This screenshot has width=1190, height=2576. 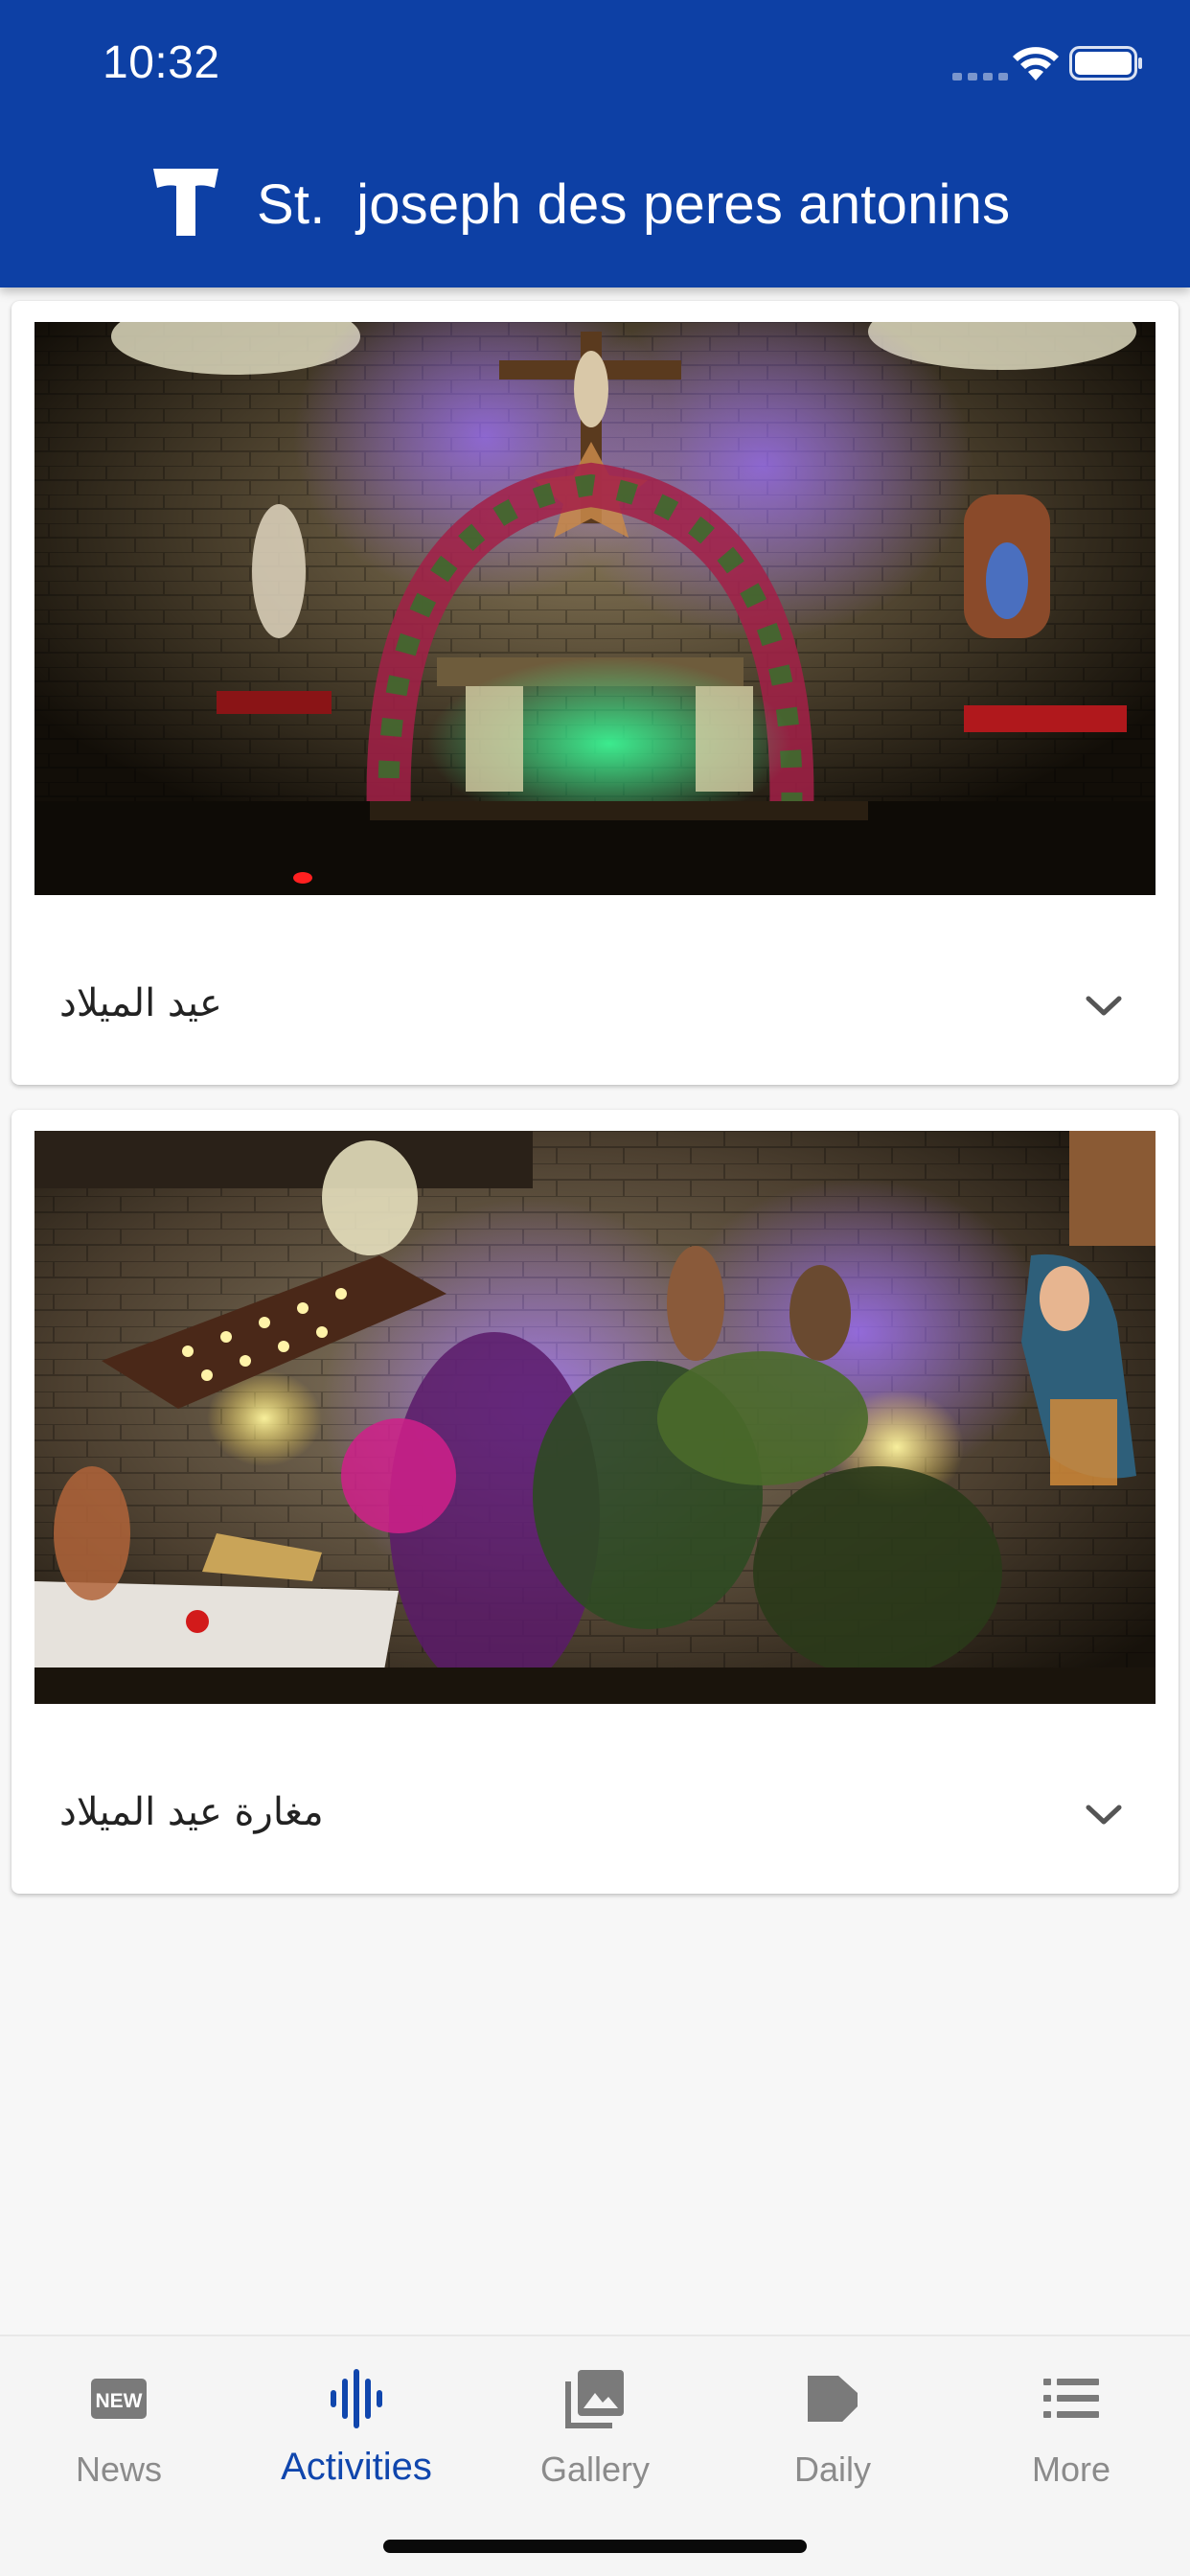 What do you see at coordinates (119, 2427) in the screenshot?
I see `tab-news: NEW News` at bounding box center [119, 2427].